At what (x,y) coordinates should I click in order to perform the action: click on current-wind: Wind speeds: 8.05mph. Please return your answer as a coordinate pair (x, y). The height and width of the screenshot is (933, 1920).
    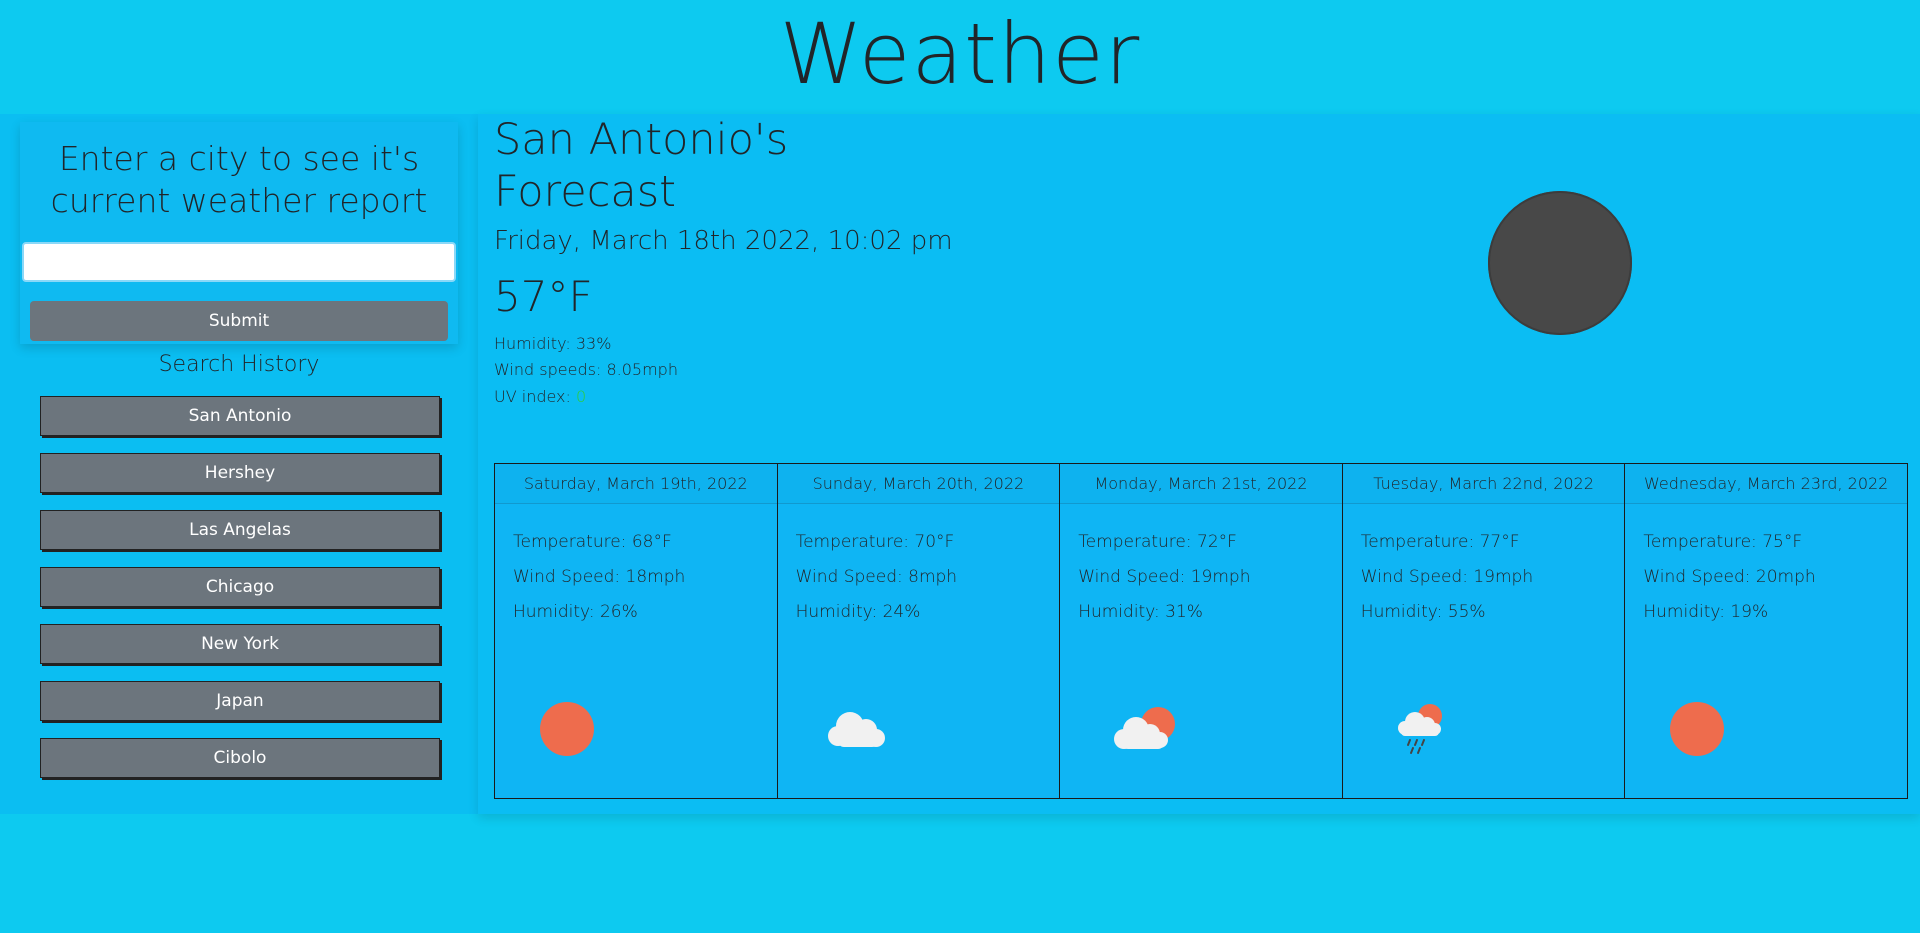
    Looking at the image, I should click on (586, 369).